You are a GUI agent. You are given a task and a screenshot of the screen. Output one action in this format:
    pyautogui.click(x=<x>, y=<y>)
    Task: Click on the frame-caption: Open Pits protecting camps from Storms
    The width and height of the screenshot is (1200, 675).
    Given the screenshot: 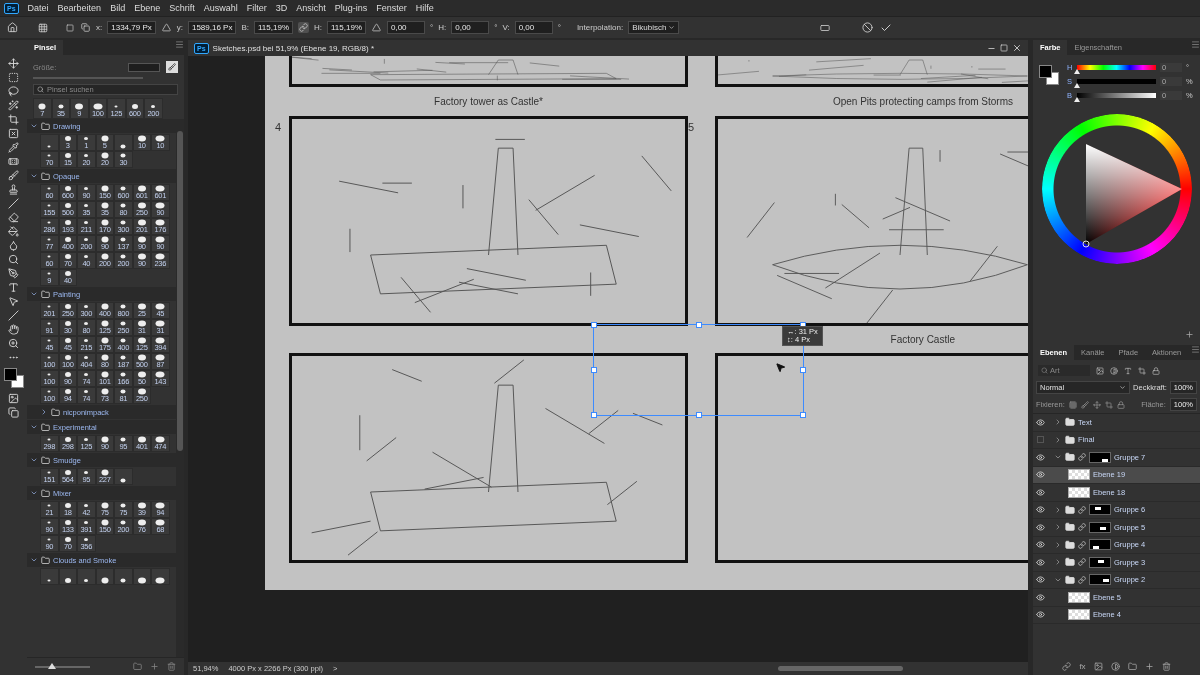 What is the action you would take?
    pyautogui.click(x=922, y=101)
    